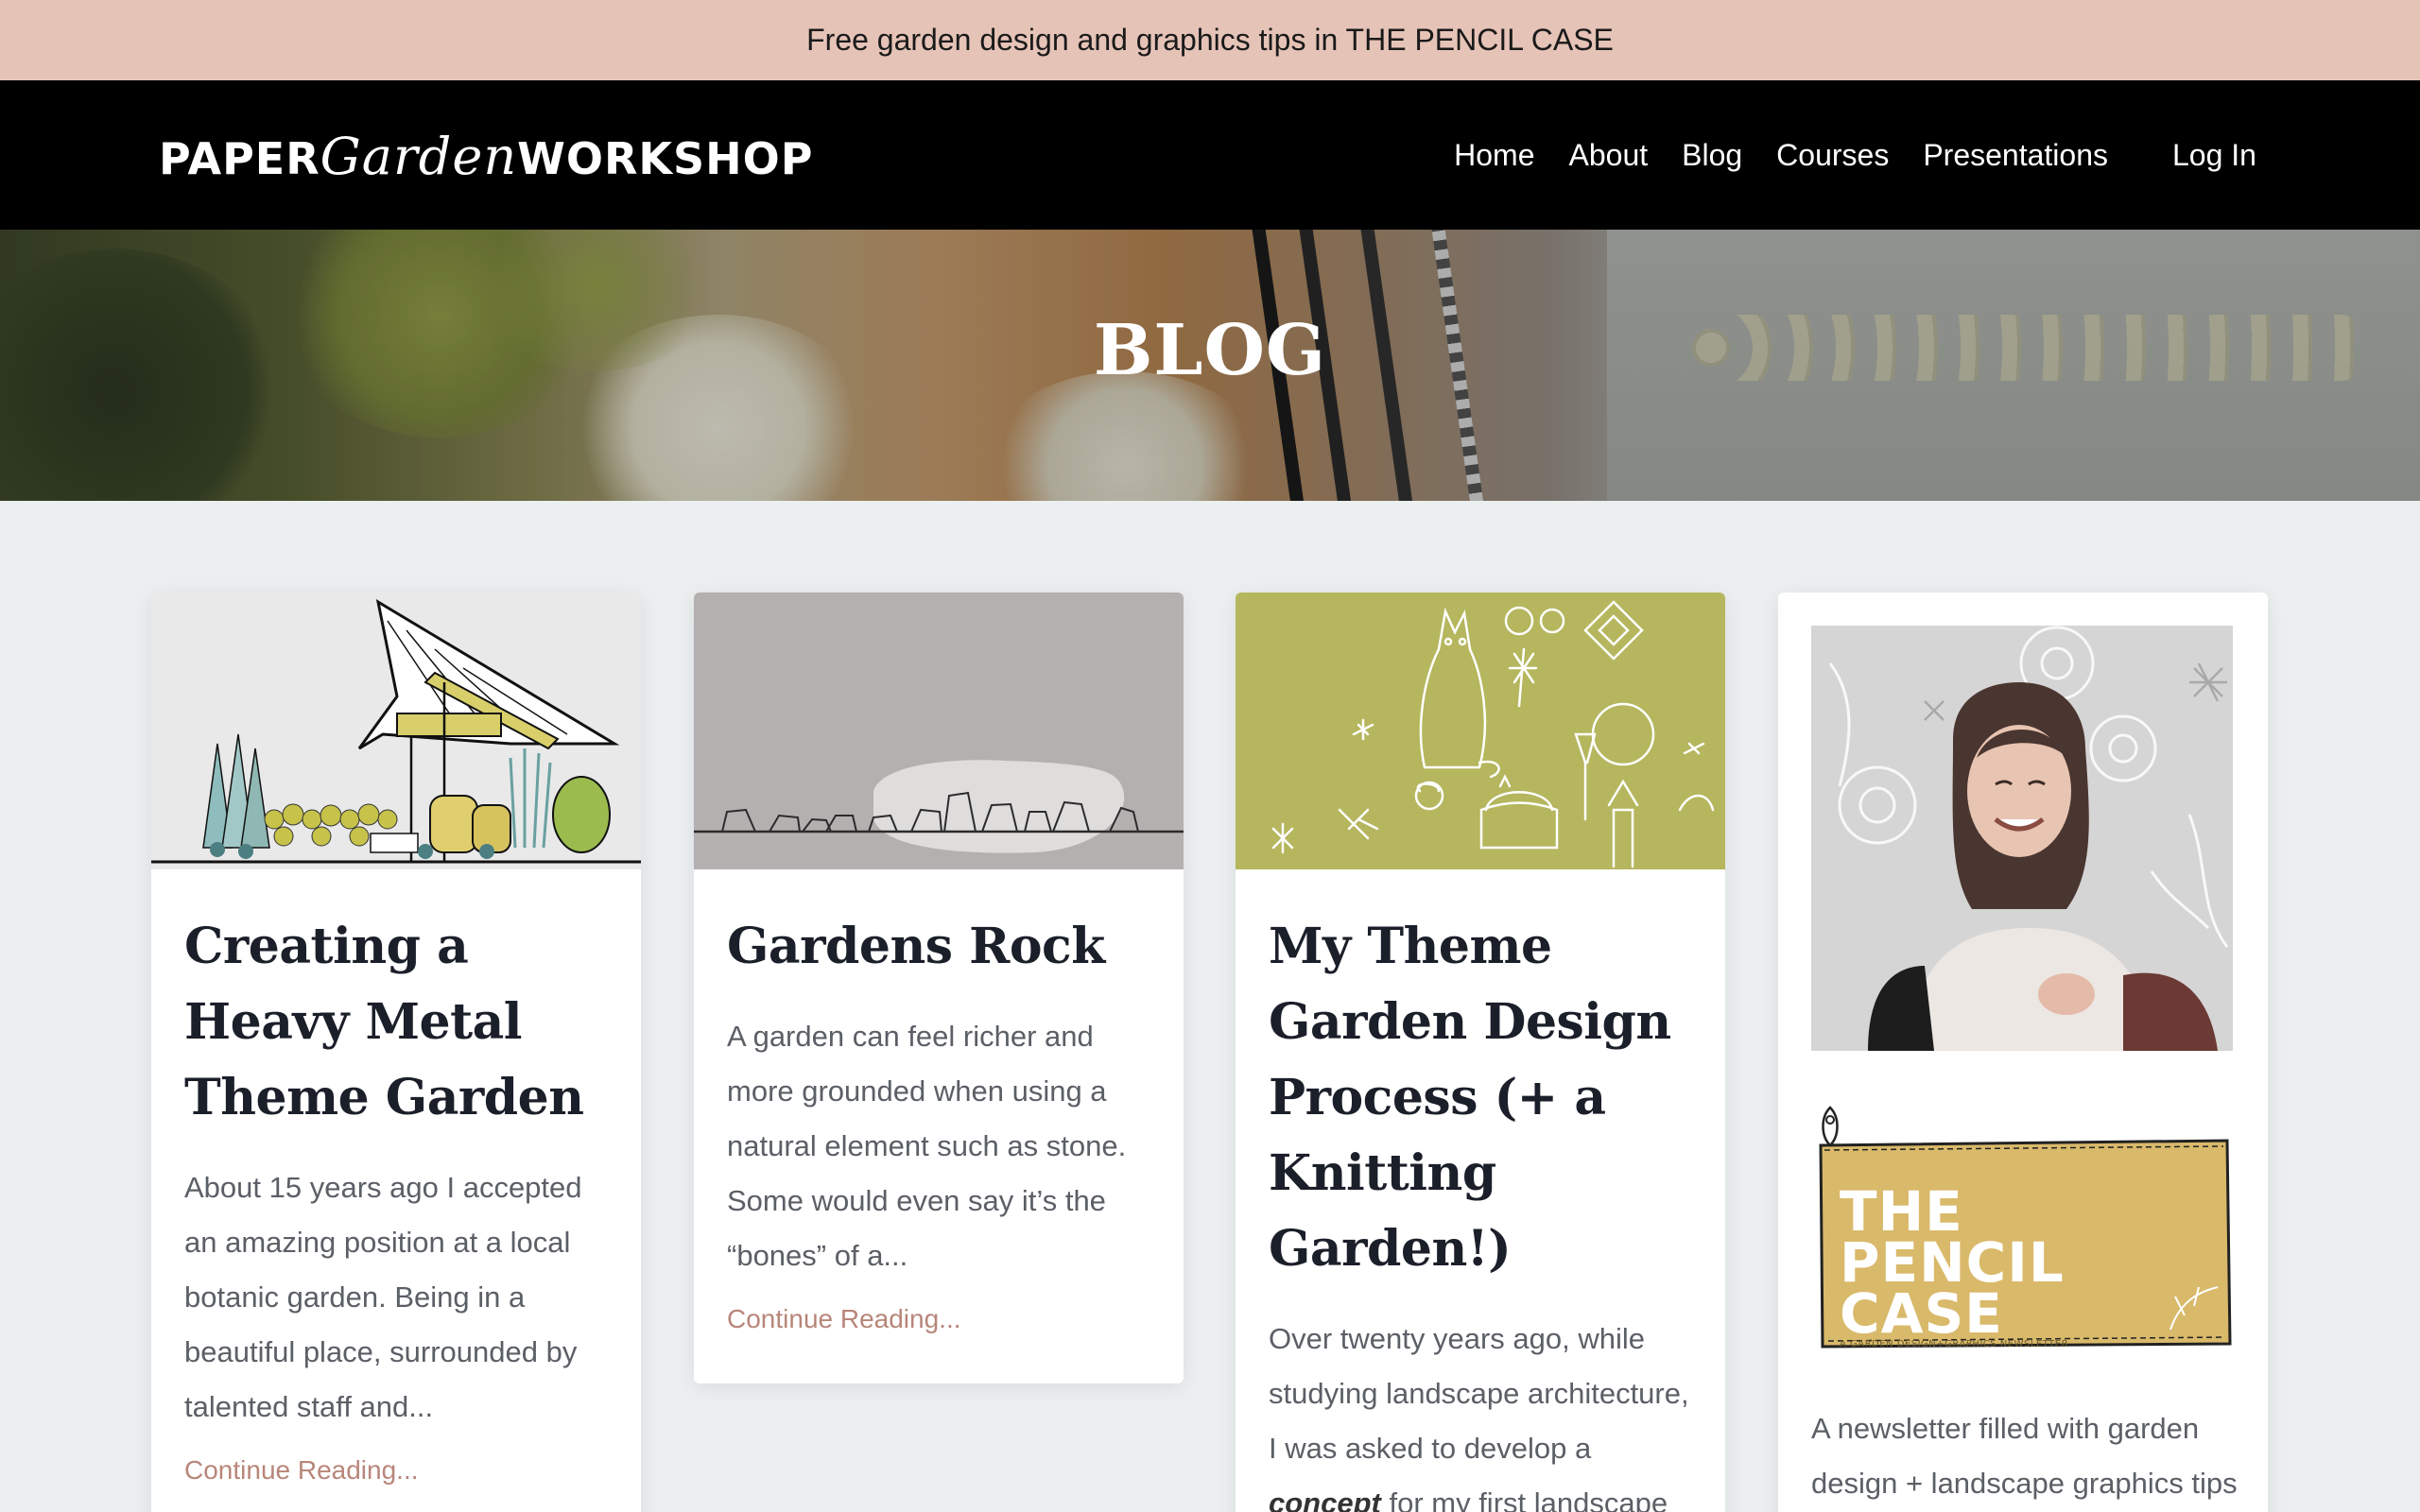  What do you see at coordinates (1493, 734) in the screenshot?
I see `theme-doodles-illustration` at bounding box center [1493, 734].